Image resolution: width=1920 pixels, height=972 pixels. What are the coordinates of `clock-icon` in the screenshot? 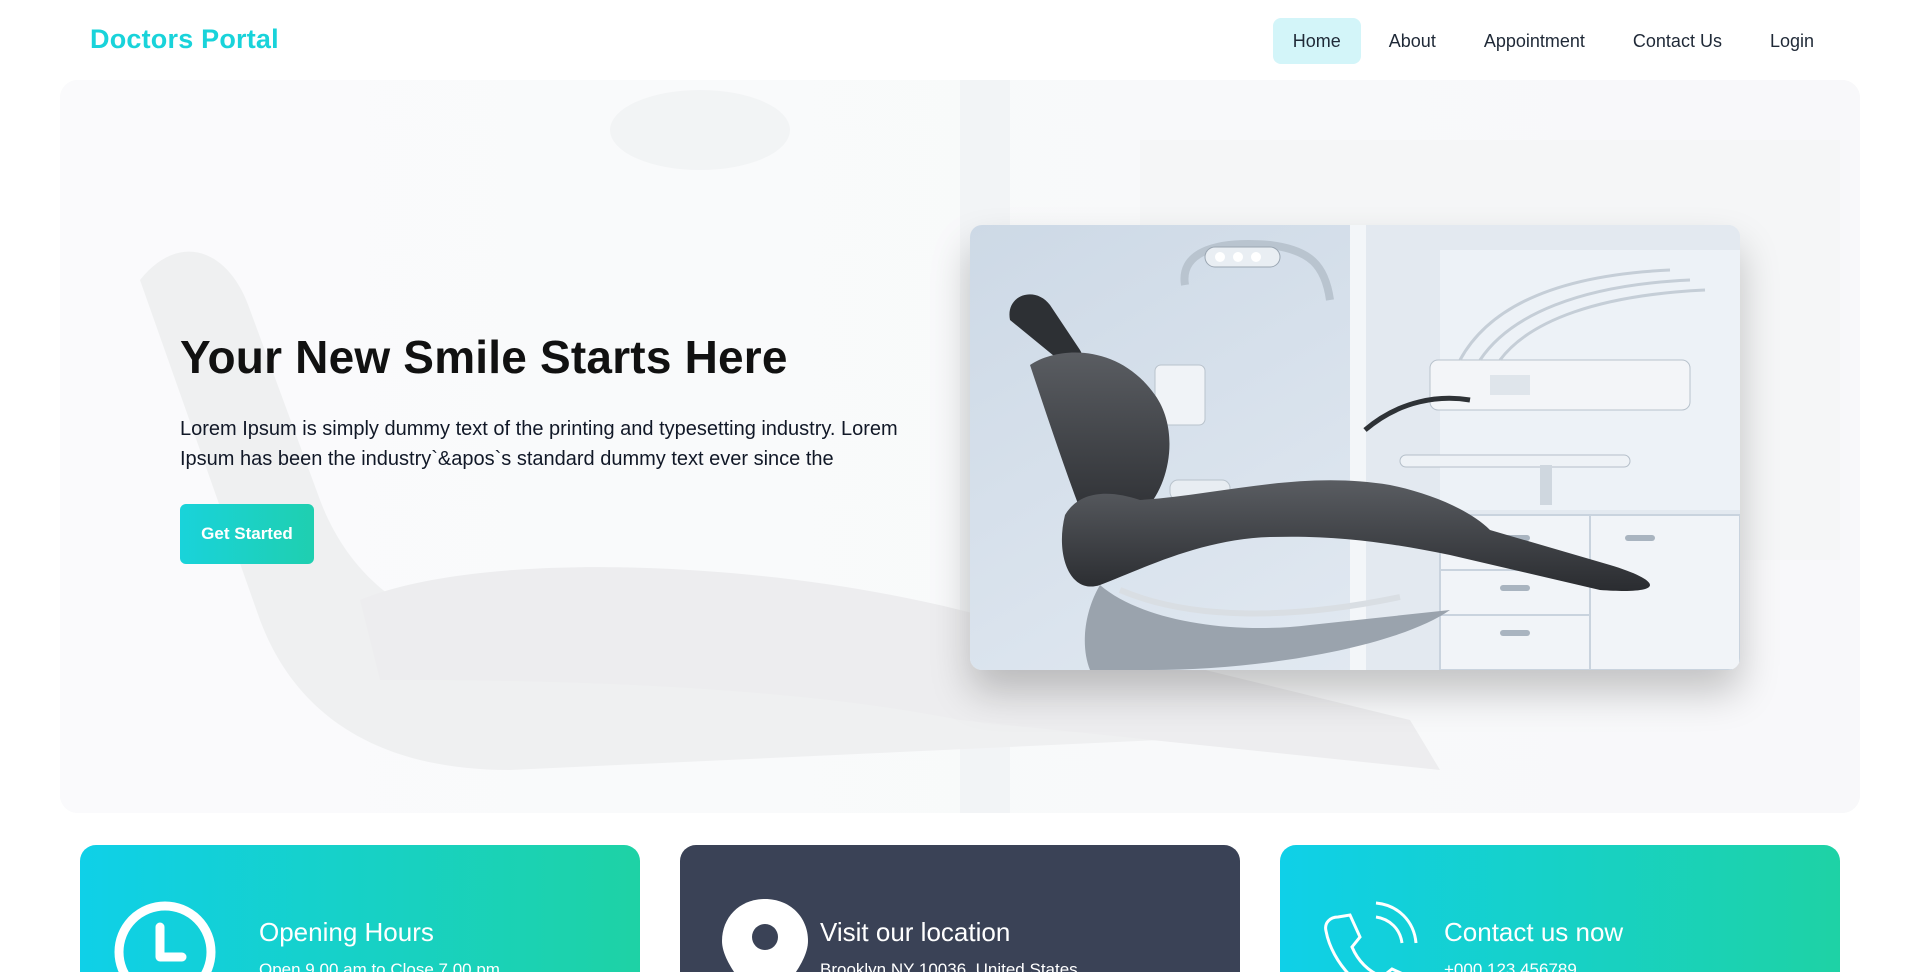 It's located at (165, 936).